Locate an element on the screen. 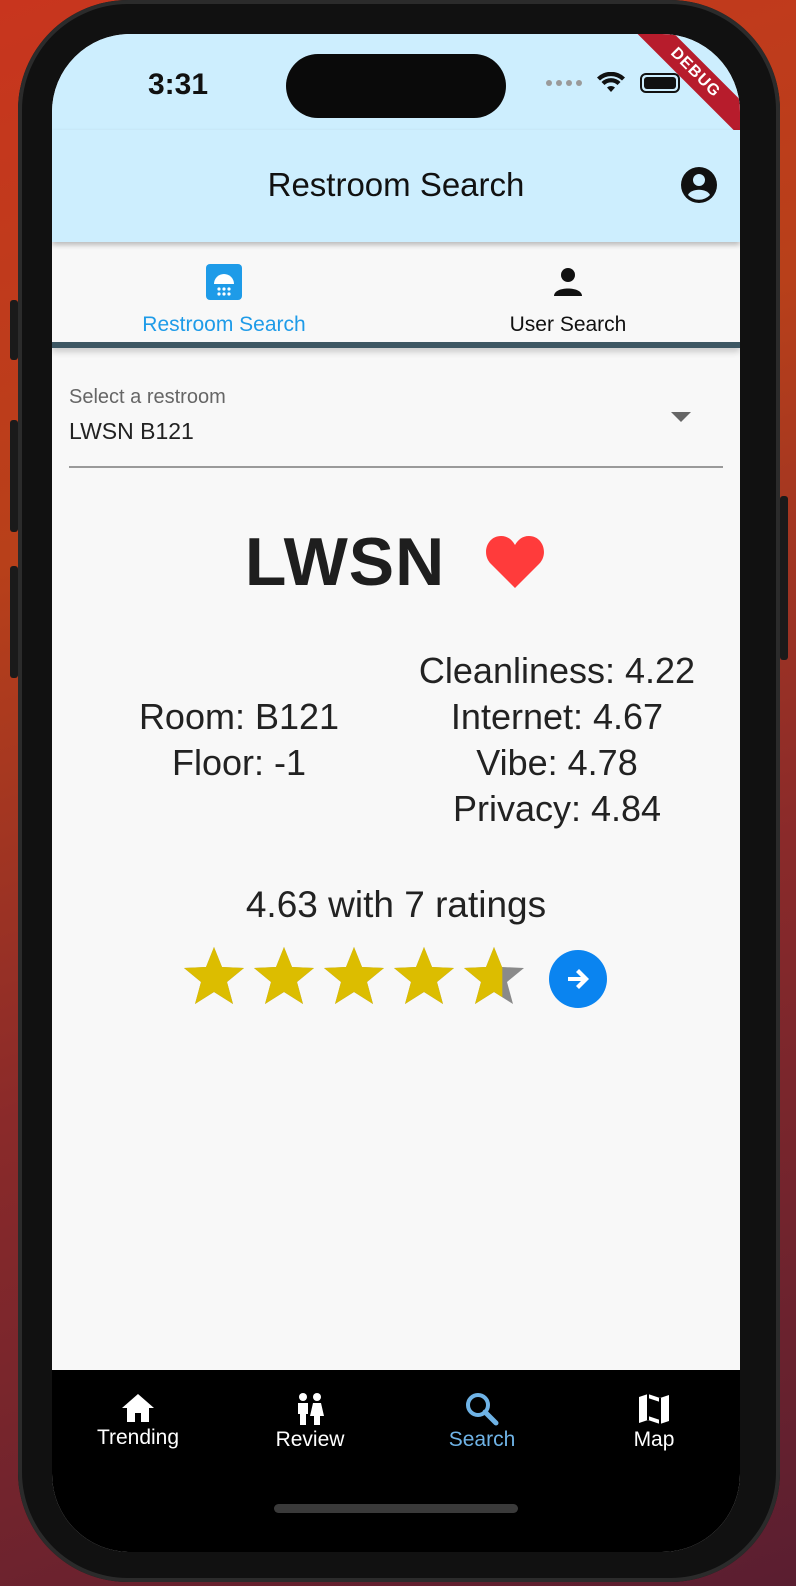 The image size is (796, 1586). nav-search: Search is located at coordinates (482, 1422).